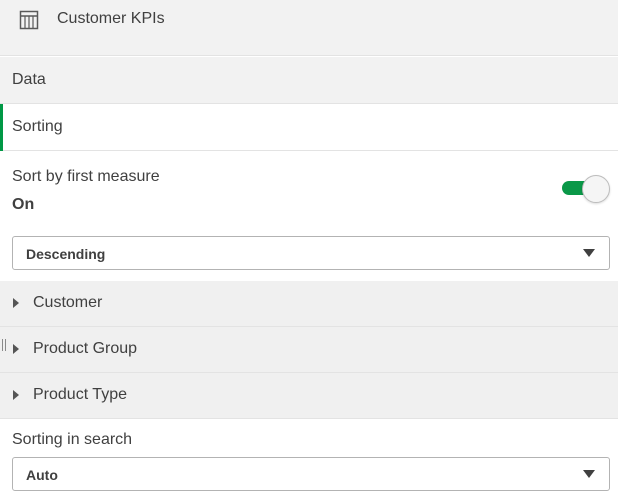 The width and height of the screenshot is (618, 498). I want to click on dimension-row-product-type: Product Type, so click(309, 396).